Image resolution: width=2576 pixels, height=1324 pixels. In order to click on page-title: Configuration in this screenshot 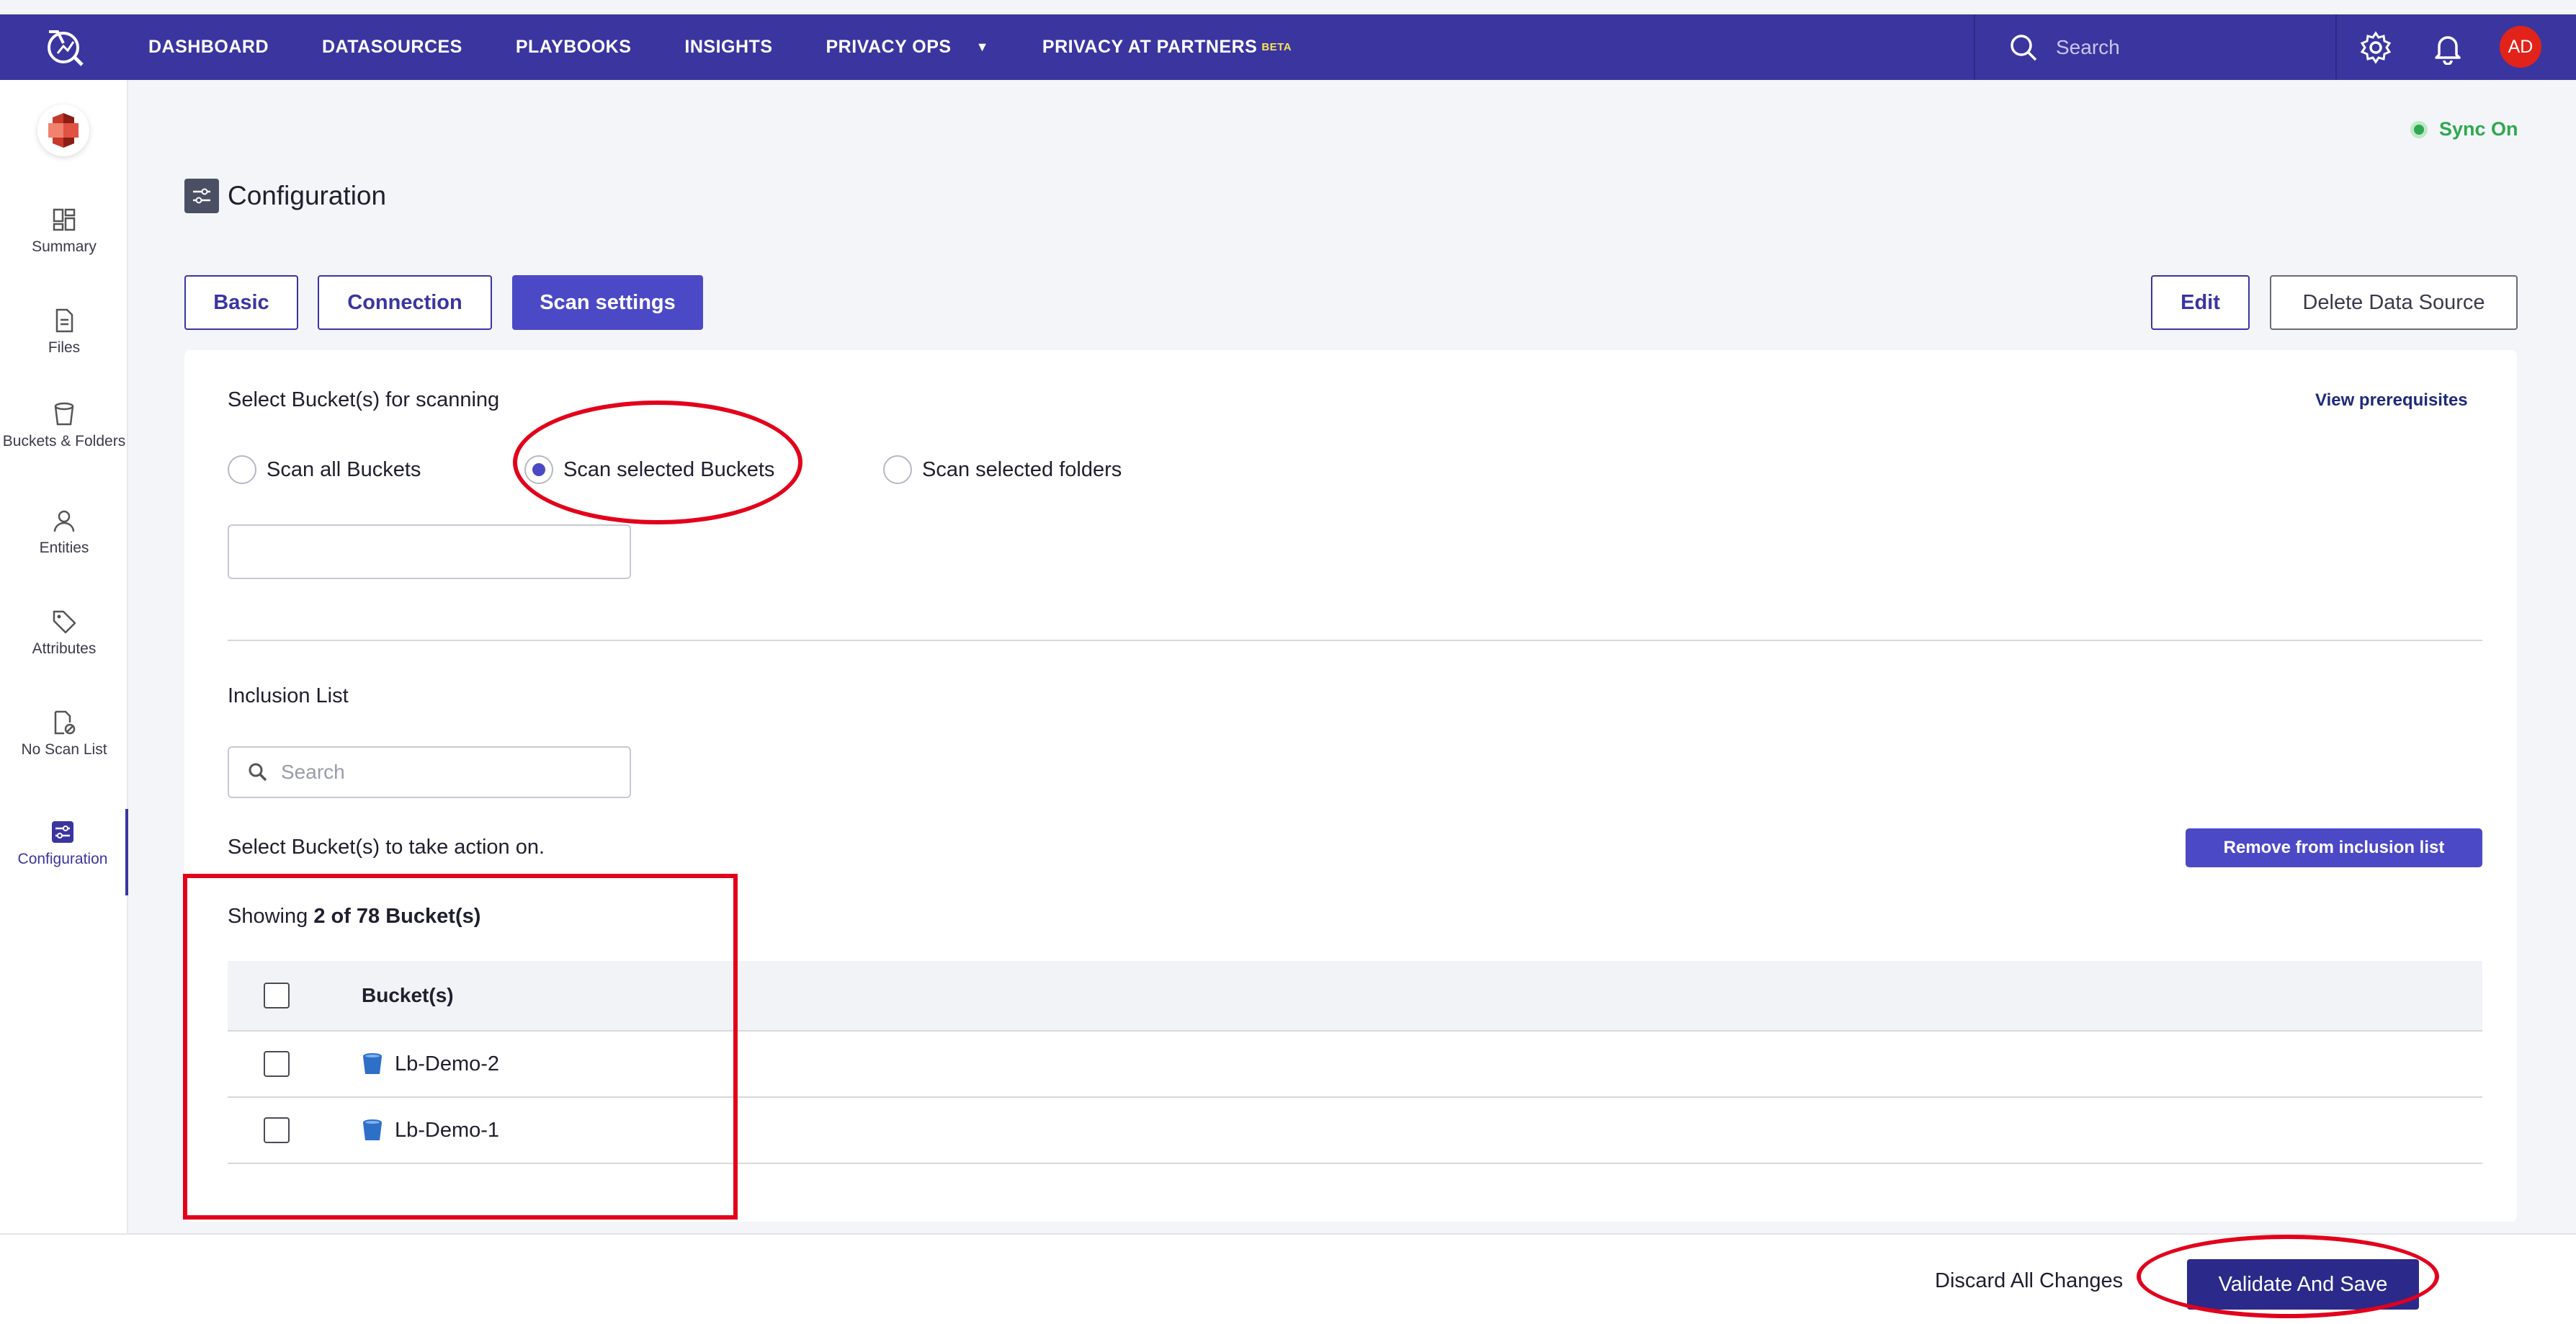, I will do `click(285, 196)`.